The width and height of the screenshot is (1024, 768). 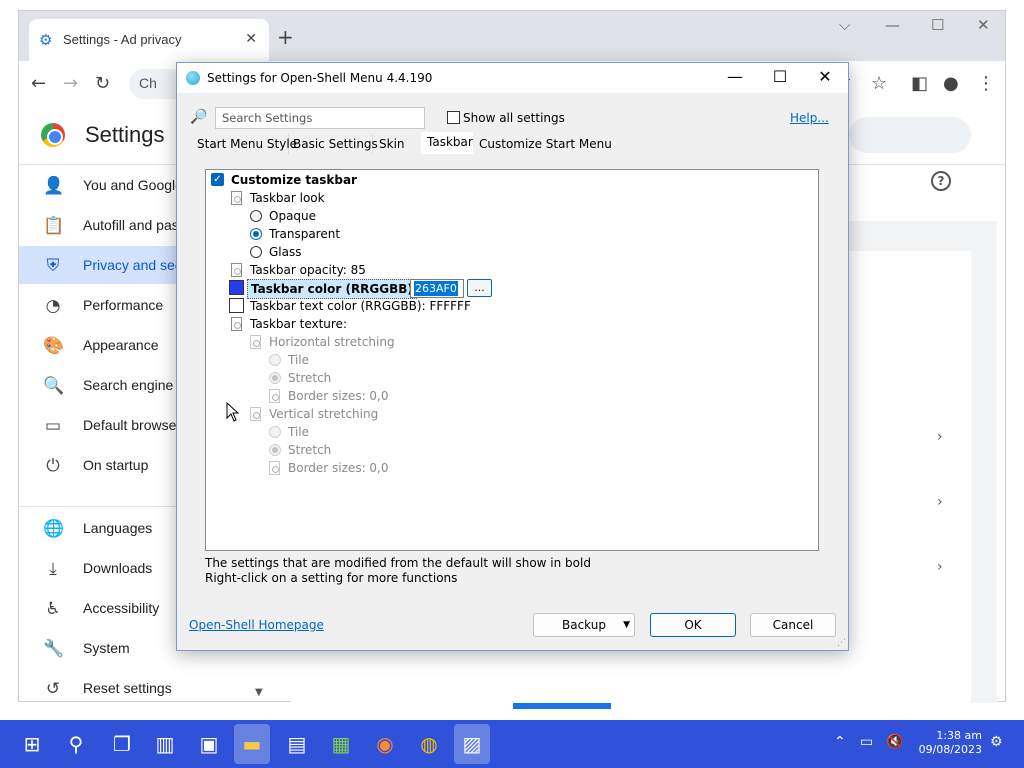 What do you see at coordinates (879, 83) in the screenshot?
I see `star-icon: ☆` at bounding box center [879, 83].